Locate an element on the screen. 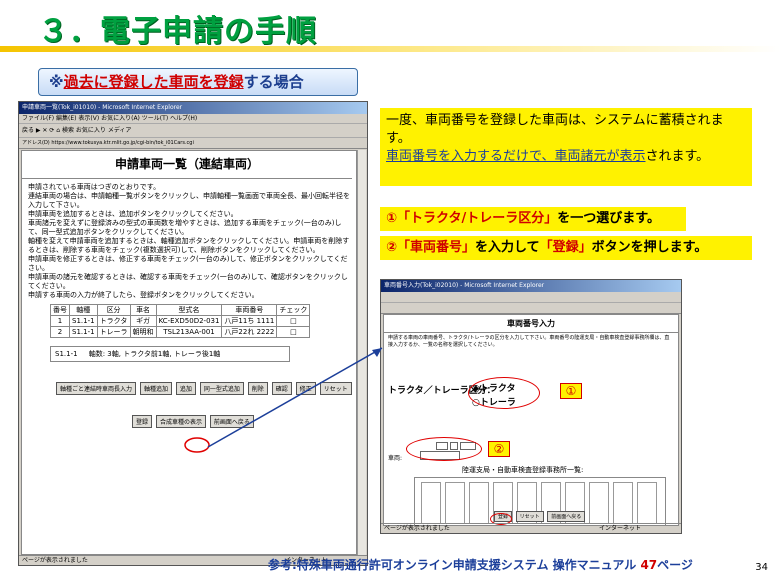 This screenshot has height=585, width=780. connector-arrow is located at coordinates (283, 400).